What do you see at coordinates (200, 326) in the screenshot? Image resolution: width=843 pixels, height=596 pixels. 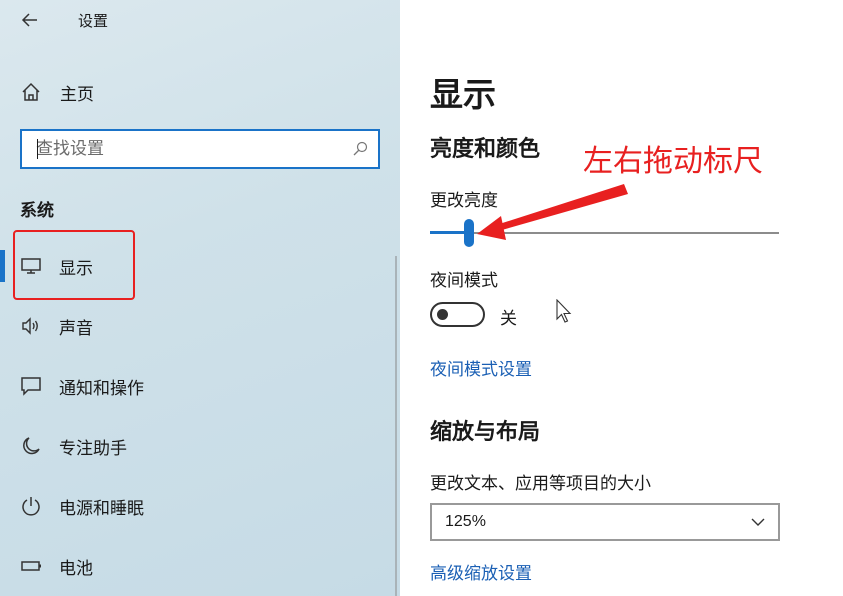 I see `sidebar-item-sound: 声音` at bounding box center [200, 326].